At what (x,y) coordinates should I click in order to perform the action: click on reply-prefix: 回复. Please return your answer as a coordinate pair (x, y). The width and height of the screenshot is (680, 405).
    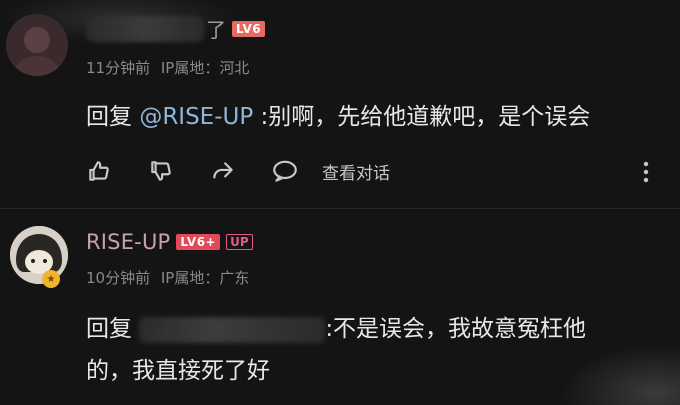
    Looking at the image, I should click on (113, 329).